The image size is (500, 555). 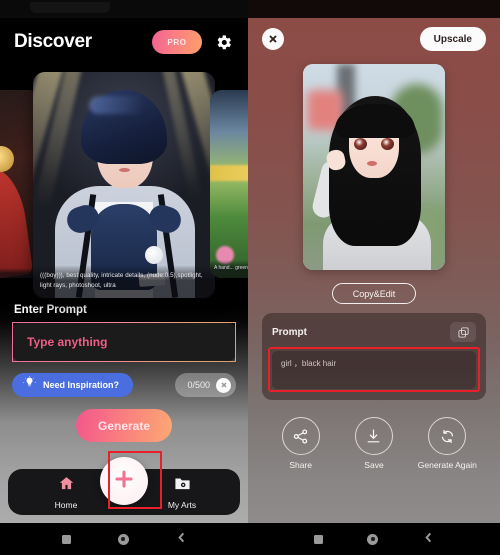 I want to click on prompt-card: Prompt girl ，black hair, so click(x=374, y=356).